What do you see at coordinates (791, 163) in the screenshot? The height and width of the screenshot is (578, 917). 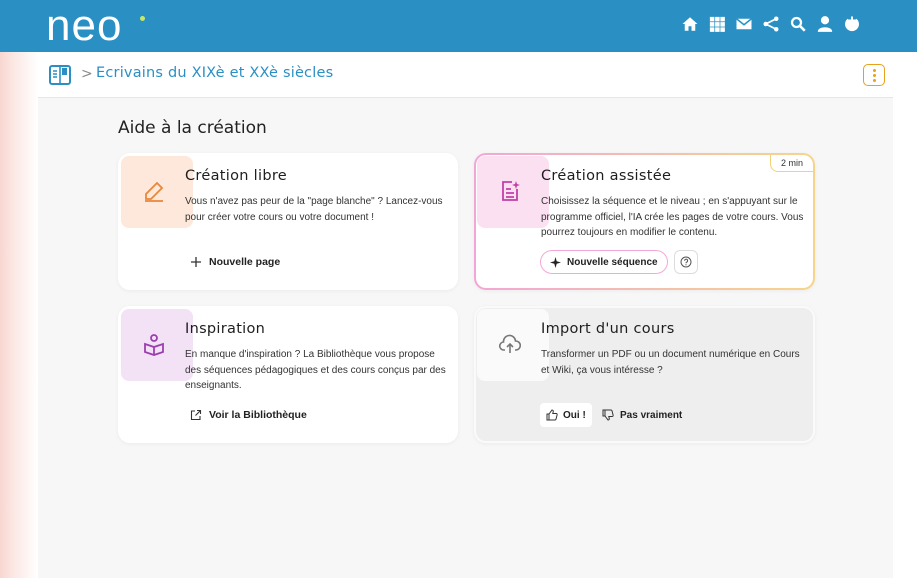 I see `duration-badge: 2 min` at bounding box center [791, 163].